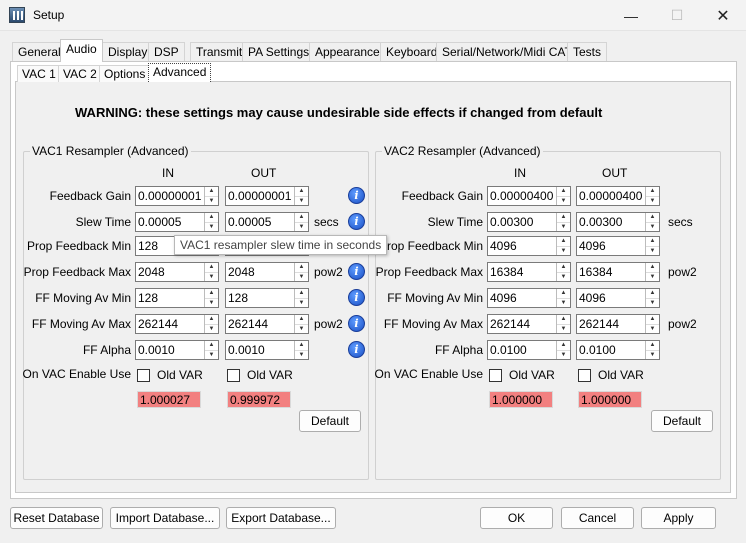  Describe the element at coordinates (347, 51) in the screenshot. I see `tab-appearance: Appearance` at that location.